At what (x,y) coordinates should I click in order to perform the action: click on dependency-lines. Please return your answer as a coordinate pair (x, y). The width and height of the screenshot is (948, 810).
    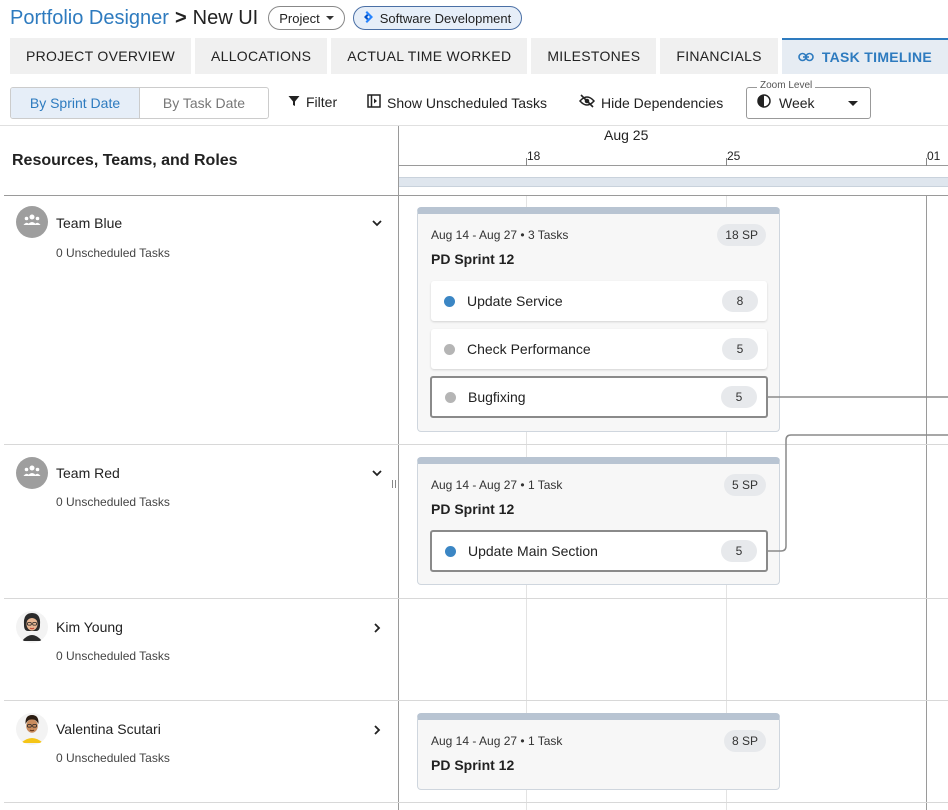
    Looking at the image, I should click on (858, 474).